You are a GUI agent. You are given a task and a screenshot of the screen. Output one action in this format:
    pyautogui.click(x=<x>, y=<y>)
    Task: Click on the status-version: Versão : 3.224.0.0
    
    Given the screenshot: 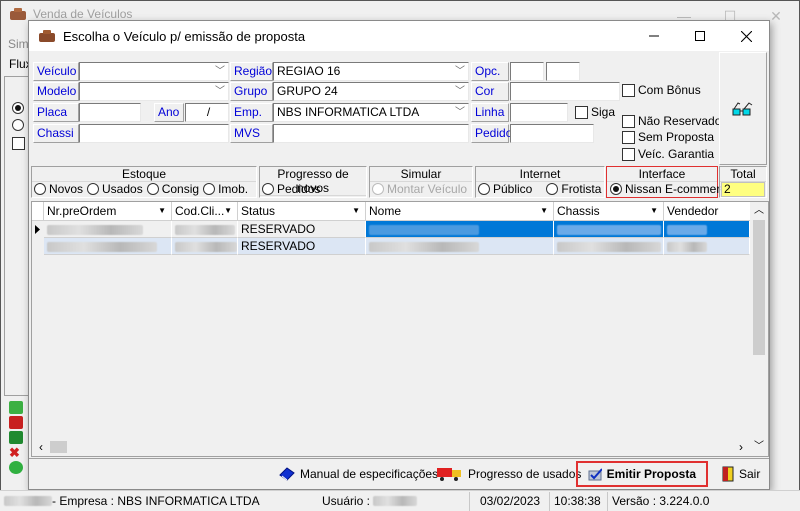 What is the action you would take?
    pyautogui.click(x=661, y=500)
    